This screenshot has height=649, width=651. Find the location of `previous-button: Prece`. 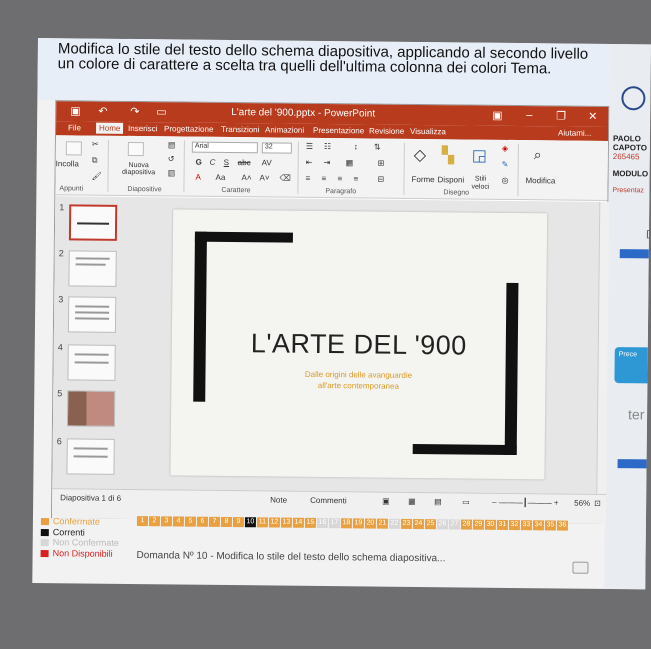

previous-button: Prece is located at coordinates (632, 365).